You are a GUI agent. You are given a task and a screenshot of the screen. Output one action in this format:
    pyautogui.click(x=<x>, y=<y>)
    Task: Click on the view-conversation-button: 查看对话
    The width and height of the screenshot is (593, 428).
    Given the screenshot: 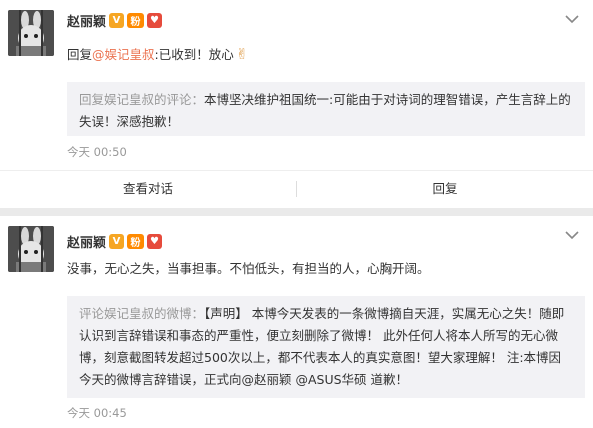 What is the action you would take?
    pyautogui.click(x=148, y=189)
    